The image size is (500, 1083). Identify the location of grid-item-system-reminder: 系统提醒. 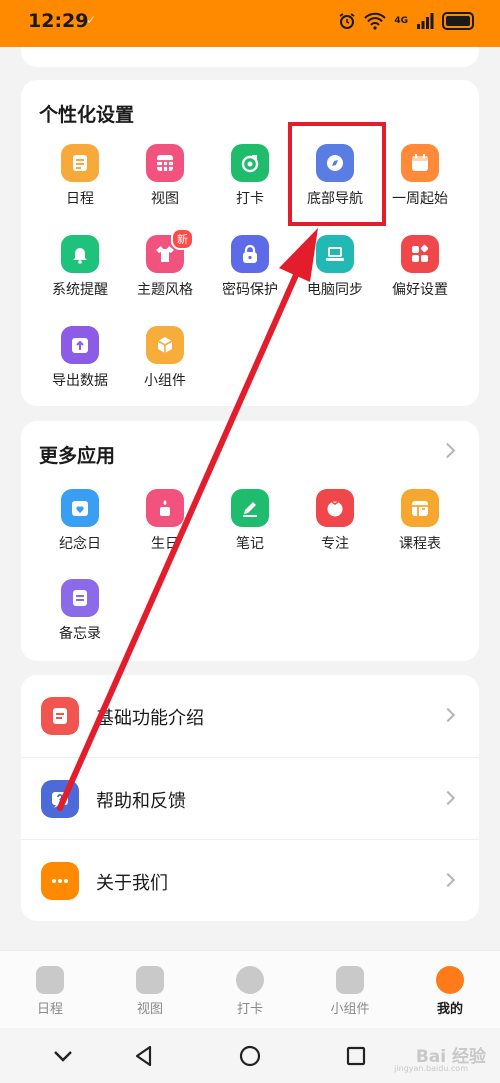
(80, 267).